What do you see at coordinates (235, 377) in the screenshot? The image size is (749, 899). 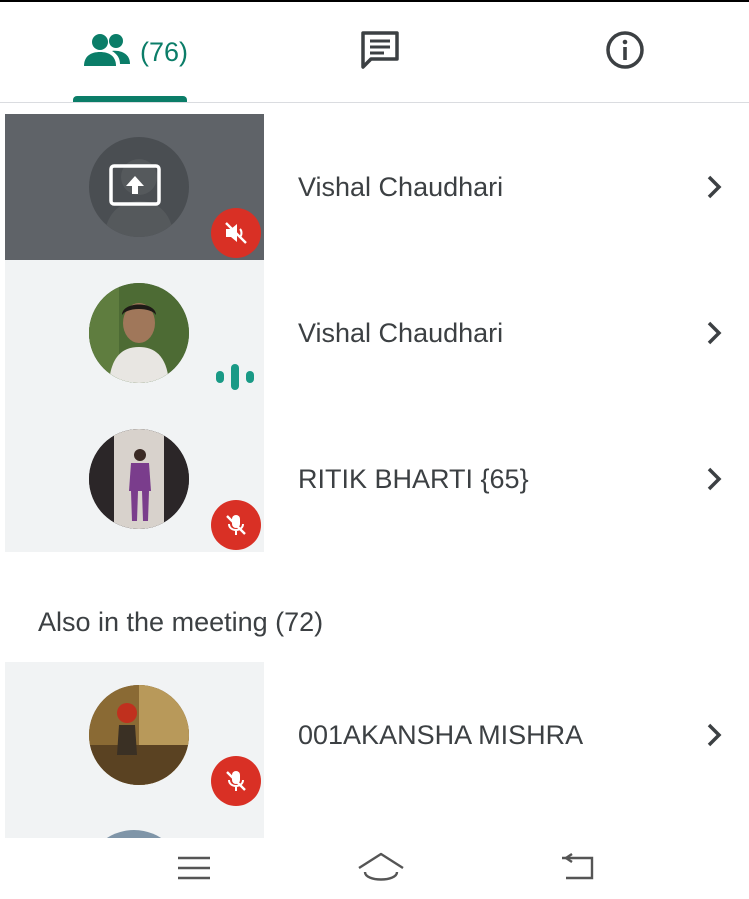 I see `speaking-indicator-icon` at bounding box center [235, 377].